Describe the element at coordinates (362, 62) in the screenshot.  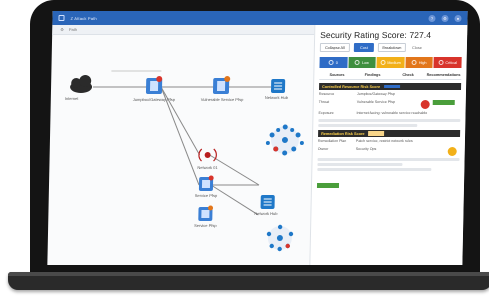
I see `severity-segment: Low` at that location.